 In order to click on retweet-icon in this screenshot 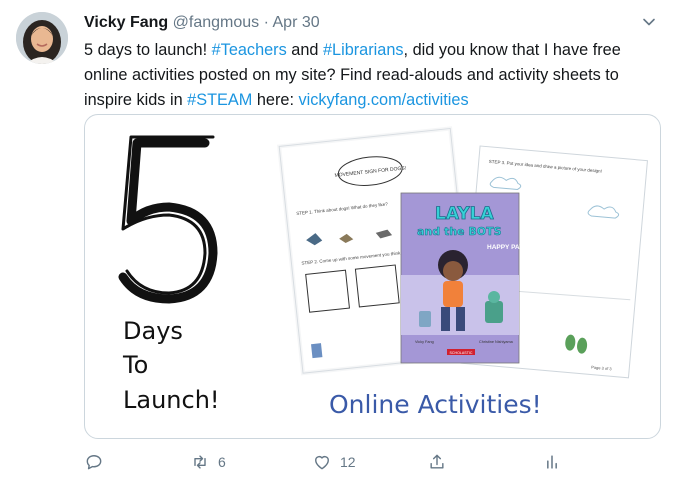, I will do `click(200, 462)`.